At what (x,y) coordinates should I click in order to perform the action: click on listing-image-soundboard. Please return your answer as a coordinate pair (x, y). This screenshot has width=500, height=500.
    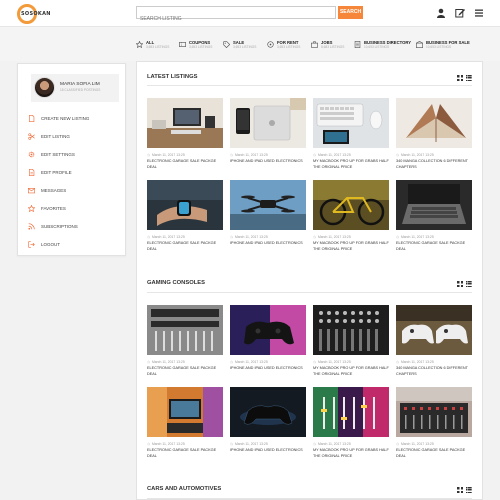
    Looking at the image, I should click on (434, 412).